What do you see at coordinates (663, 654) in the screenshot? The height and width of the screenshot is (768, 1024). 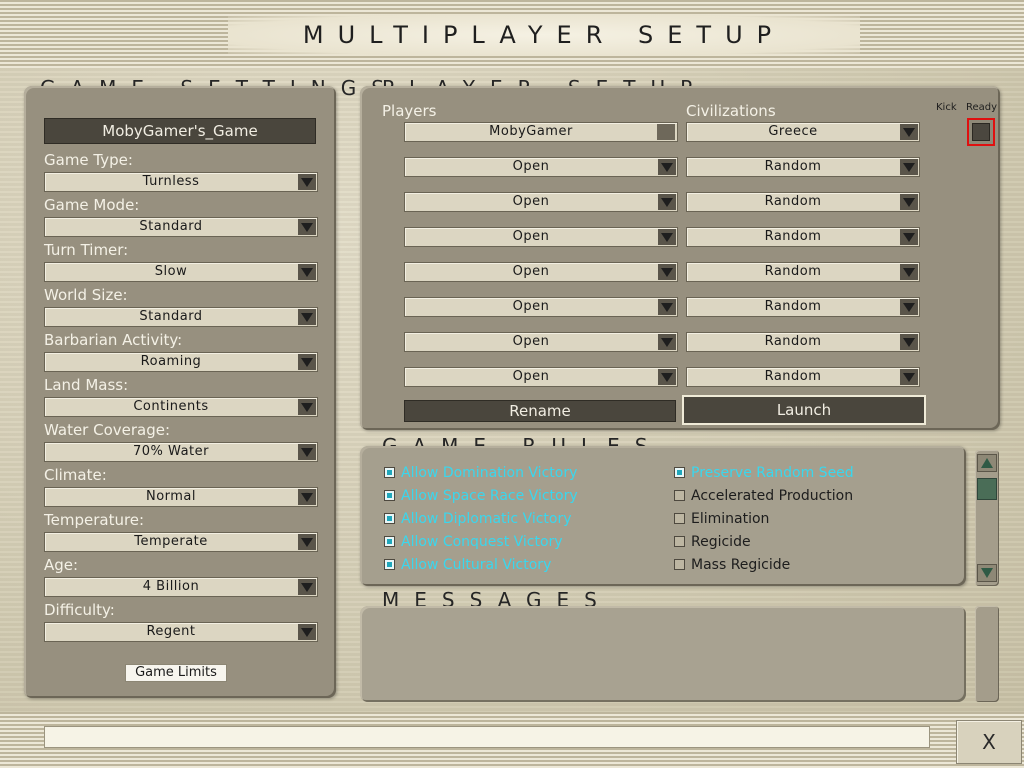 I see `messages-log` at bounding box center [663, 654].